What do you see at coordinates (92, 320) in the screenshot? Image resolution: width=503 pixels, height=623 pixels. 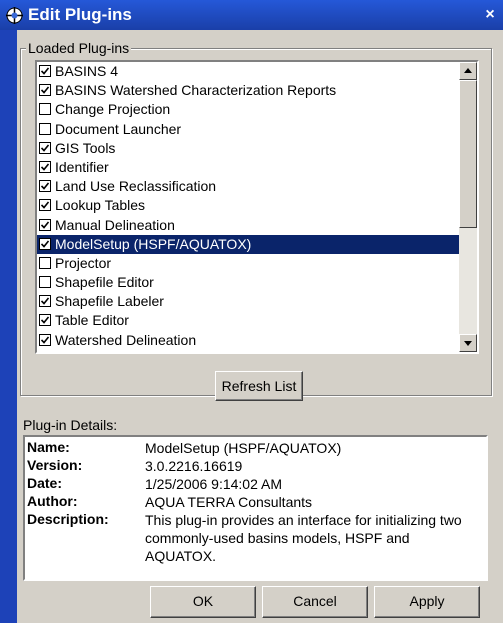 I see `plugin-list-item-label: Table Editor` at bounding box center [92, 320].